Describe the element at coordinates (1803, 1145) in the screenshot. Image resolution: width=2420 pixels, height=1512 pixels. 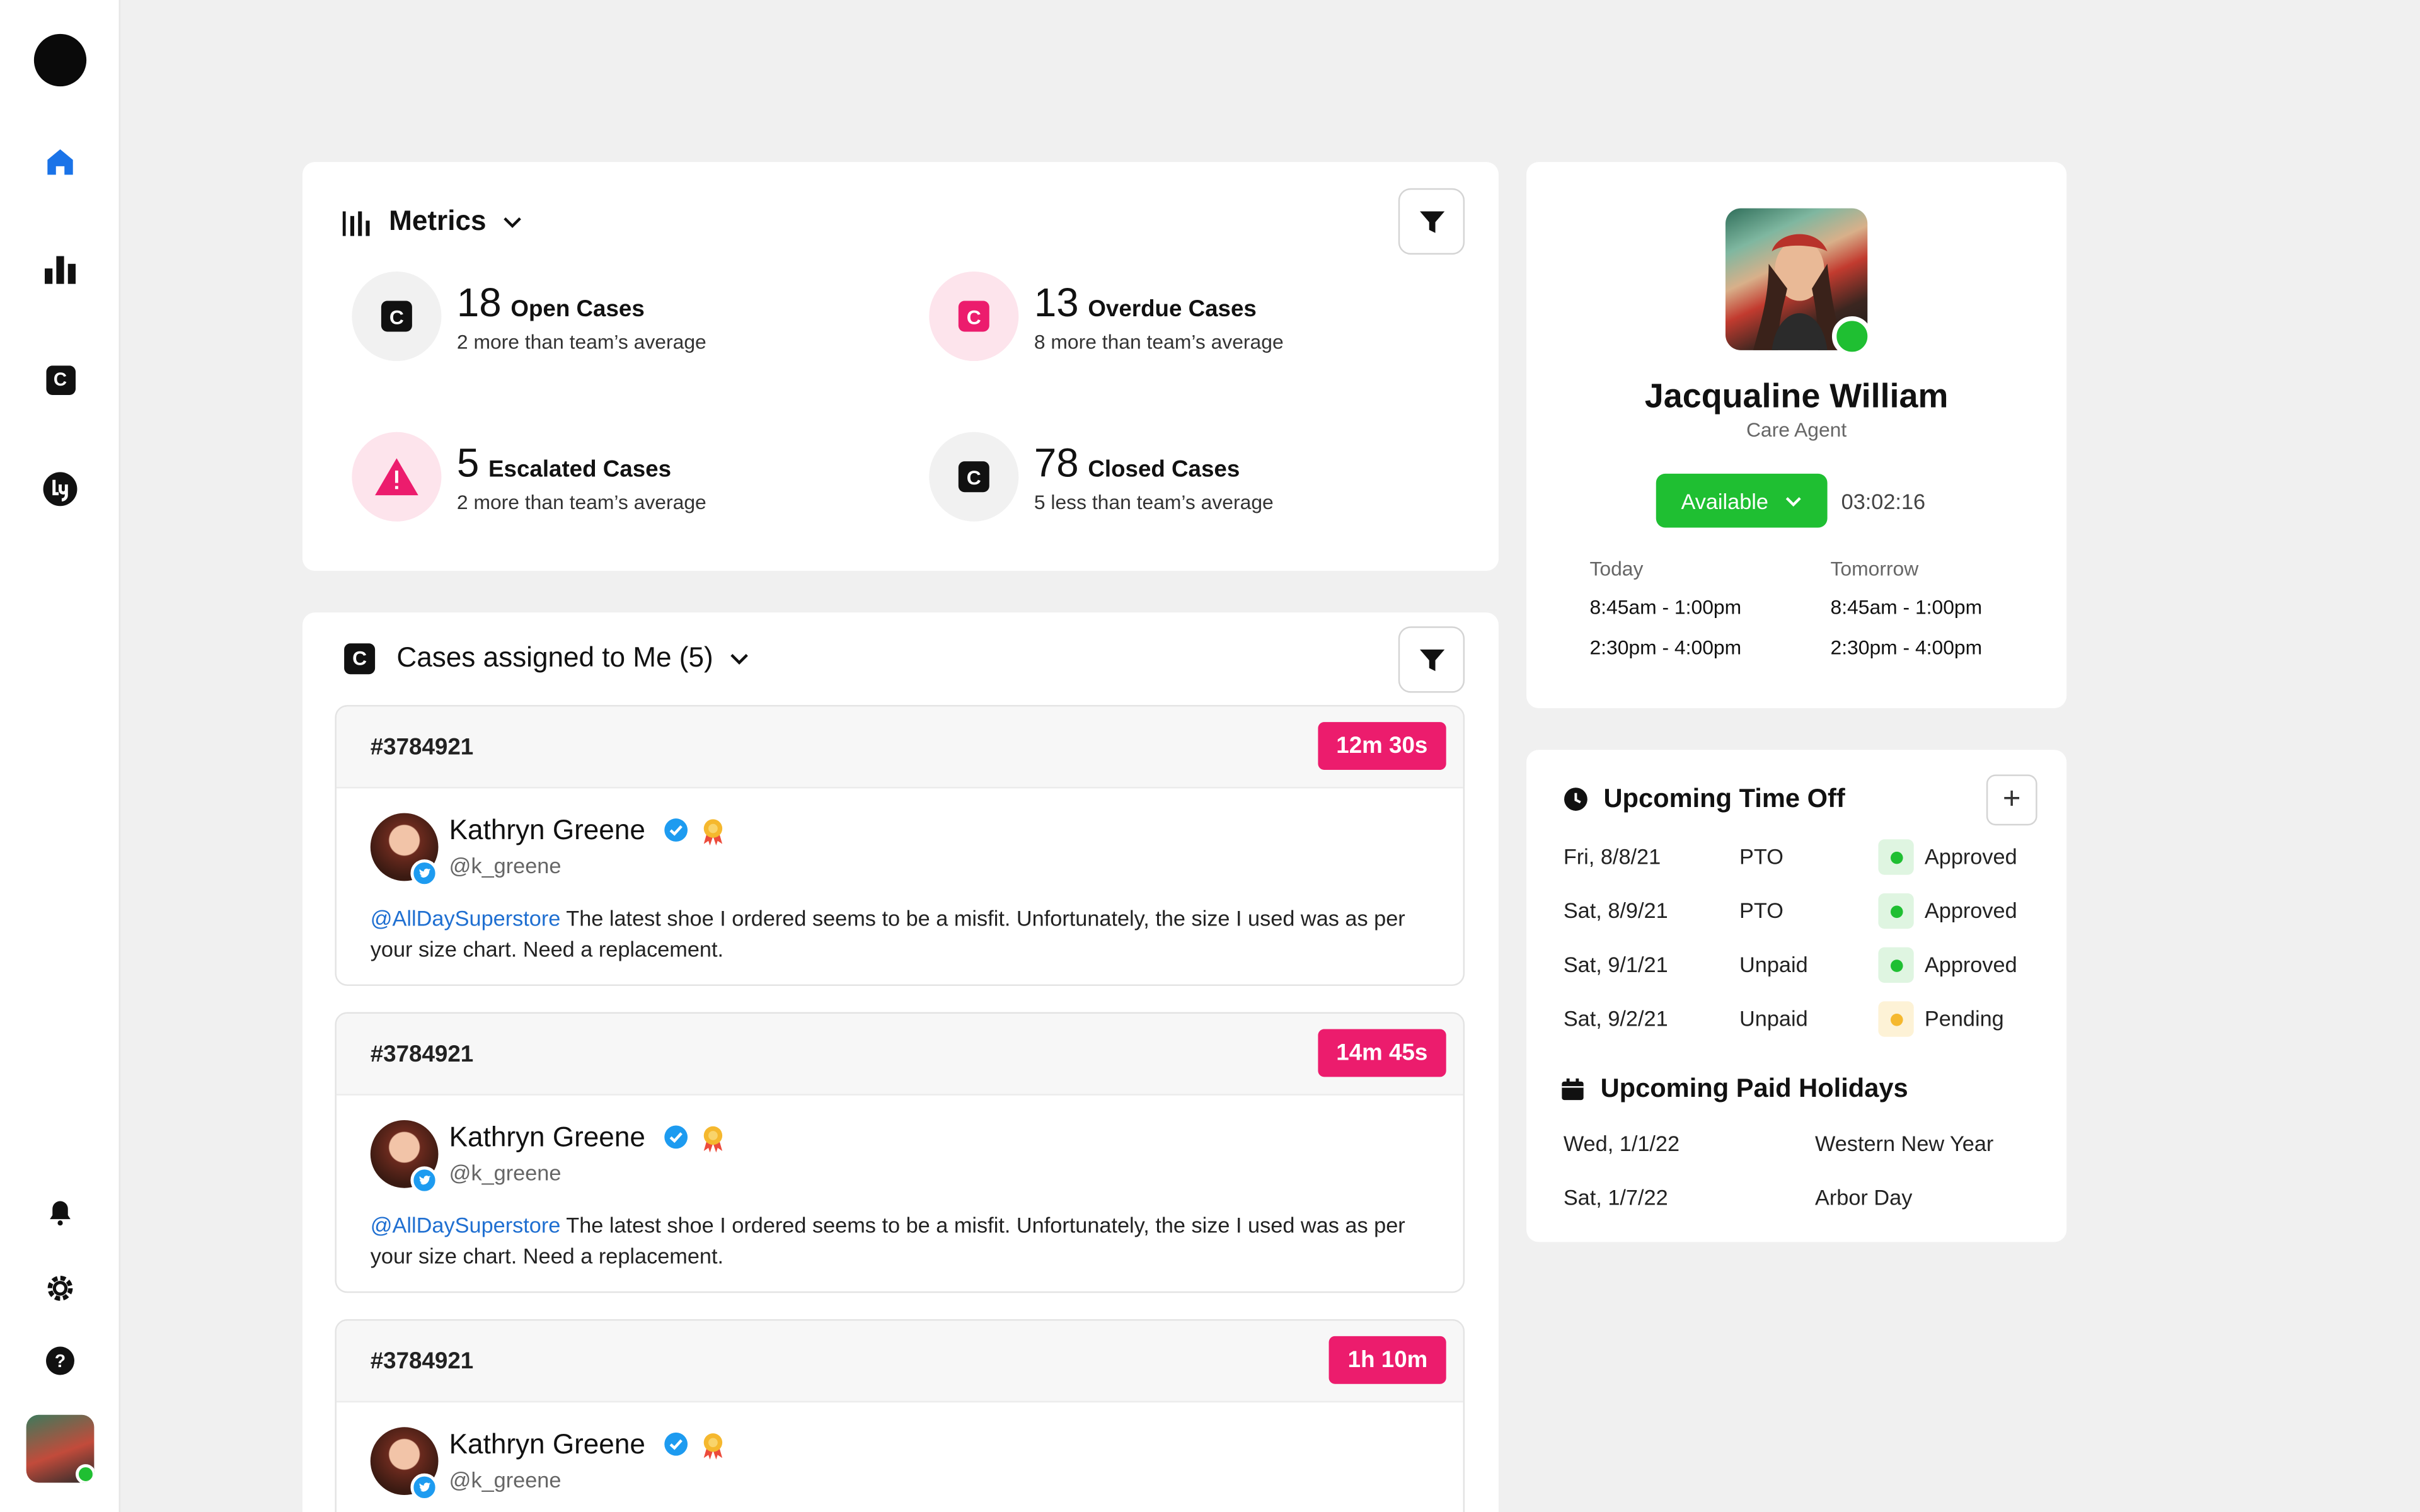
I see `holiday-row: Wed, 1/1/22 Western New Year` at that location.